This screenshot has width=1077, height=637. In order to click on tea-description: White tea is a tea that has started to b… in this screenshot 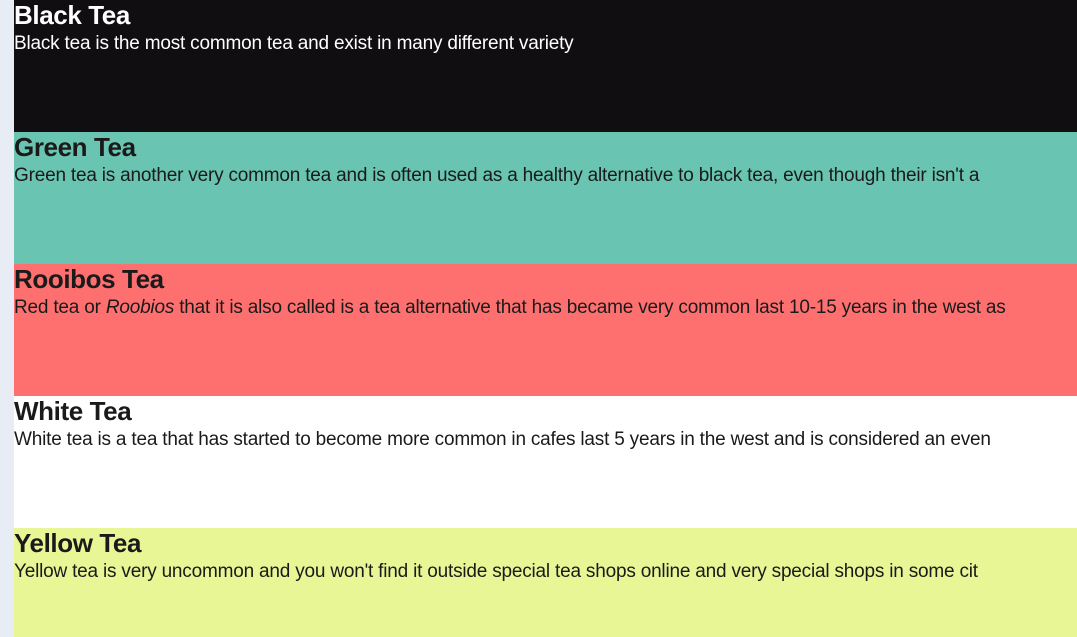, I will do `click(502, 439)`.